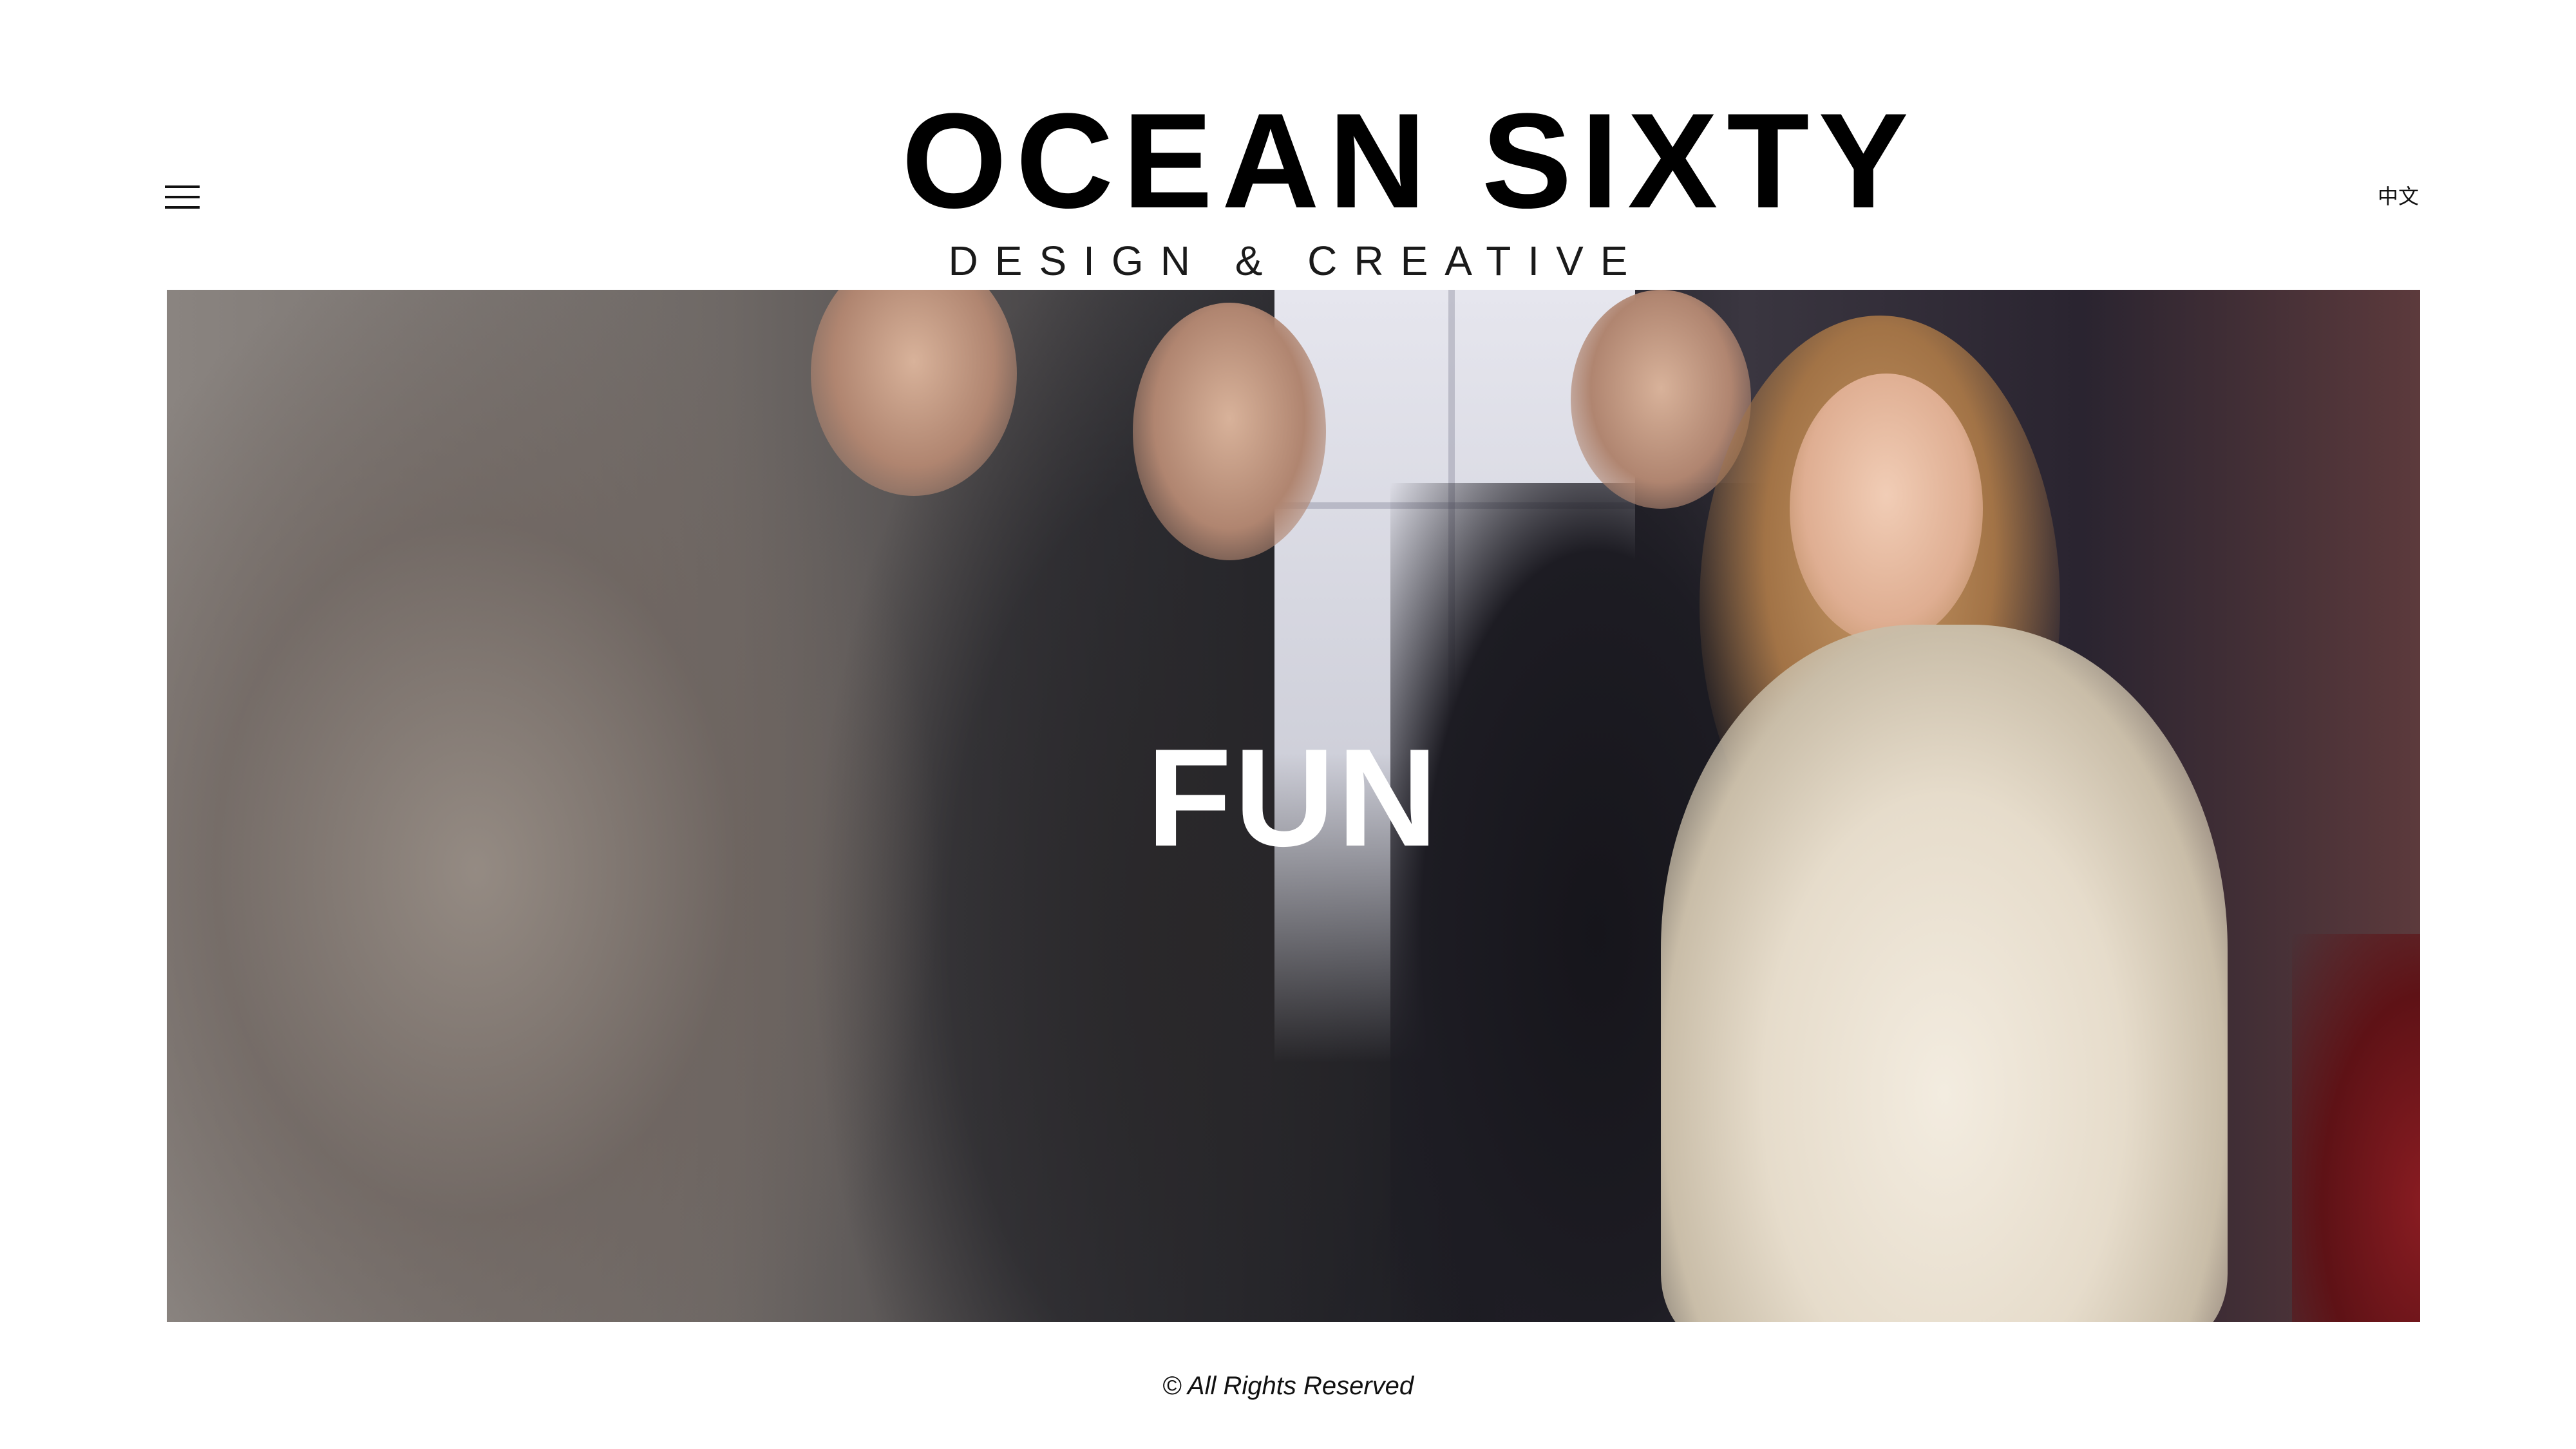 The image size is (2576, 1449). Describe the element at coordinates (183, 186) in the screenshot. I see `hamburger-menu-icon` at that location.